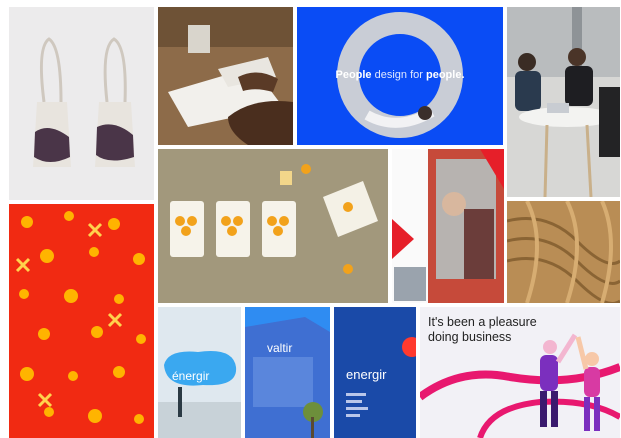  I want to click on business-line-1: It's been a pleasure, so click(482, 322).